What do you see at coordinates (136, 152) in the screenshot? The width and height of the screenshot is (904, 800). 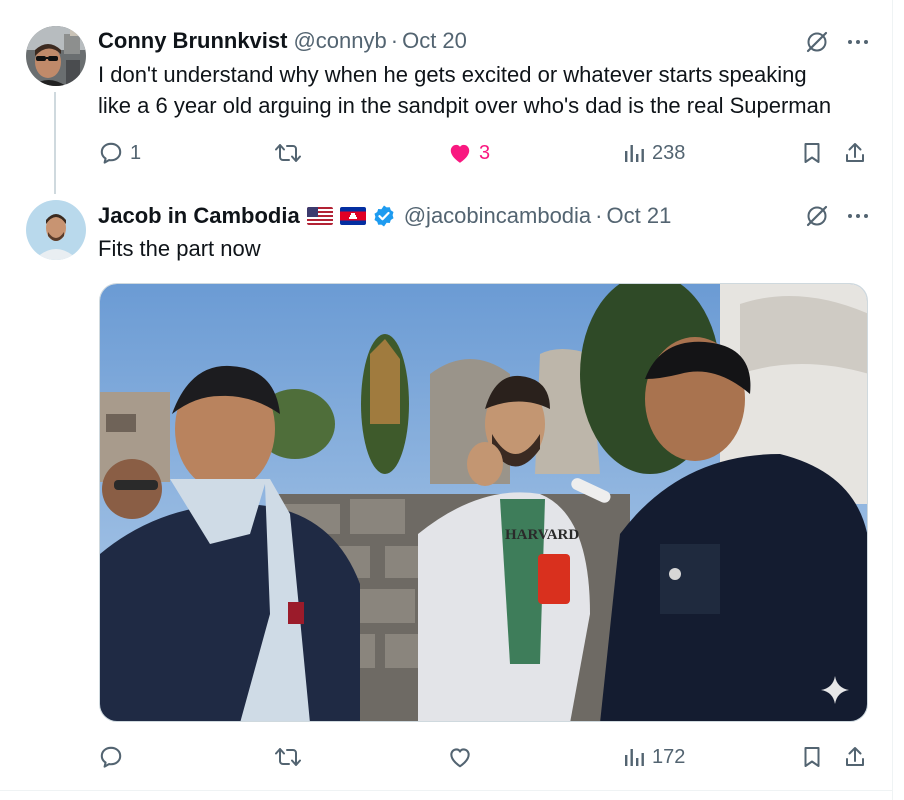 I see `reply-count: 1` at bounding box center [136, 152].